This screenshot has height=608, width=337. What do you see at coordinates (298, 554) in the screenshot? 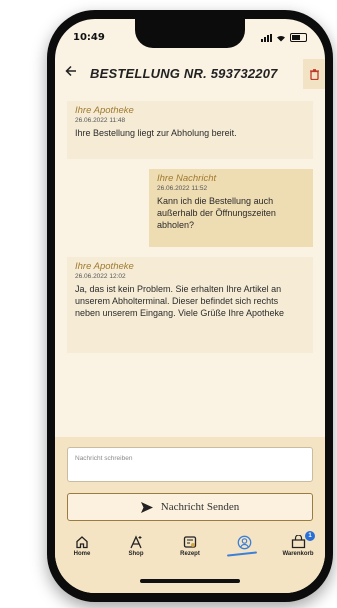
I see `tab-label: Warenkorb` at bounding box center [298, 554].